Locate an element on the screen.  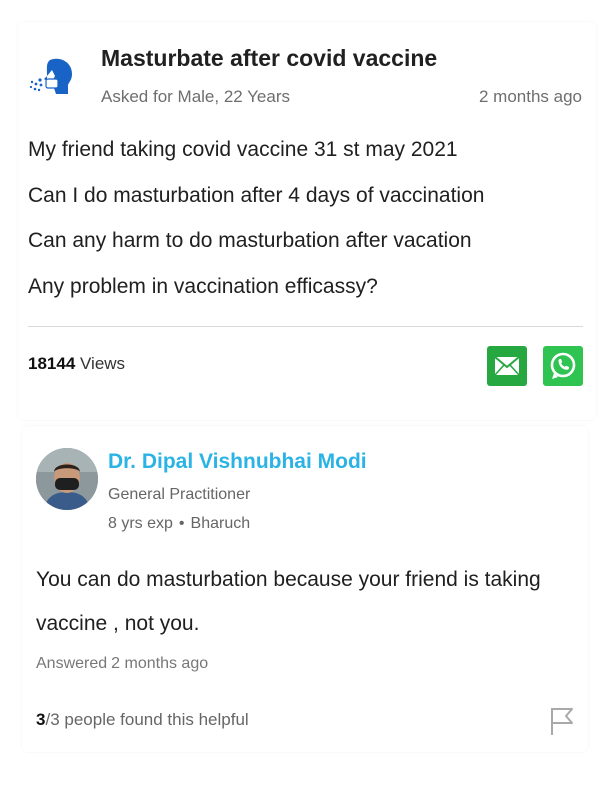
share-whatsapp-button is located at coordinates (563, 366).